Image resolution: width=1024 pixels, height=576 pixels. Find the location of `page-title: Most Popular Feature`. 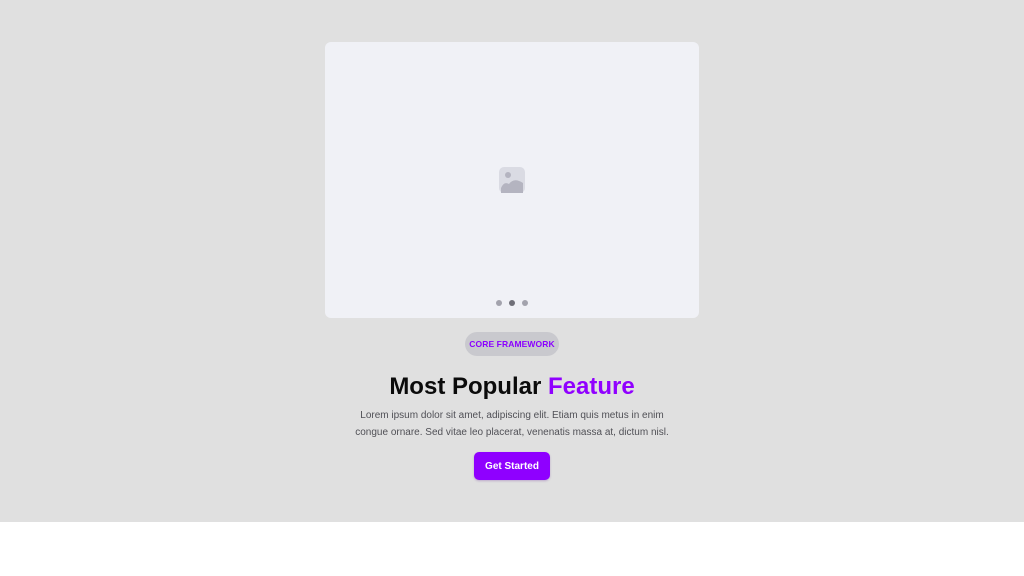

page-title: Most Popular Feature is located at coordinates (512, 387).